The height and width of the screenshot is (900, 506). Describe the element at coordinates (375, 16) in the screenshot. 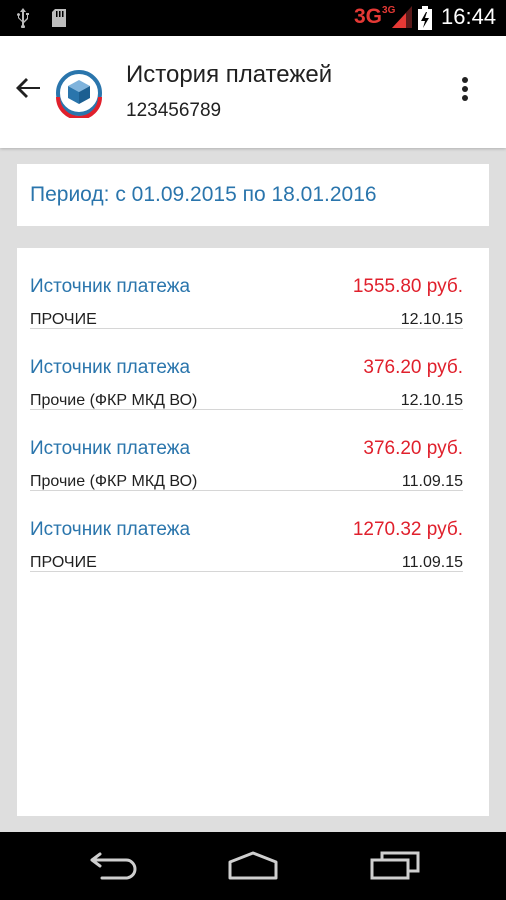

I see `network-type: 3G3G` at that location.